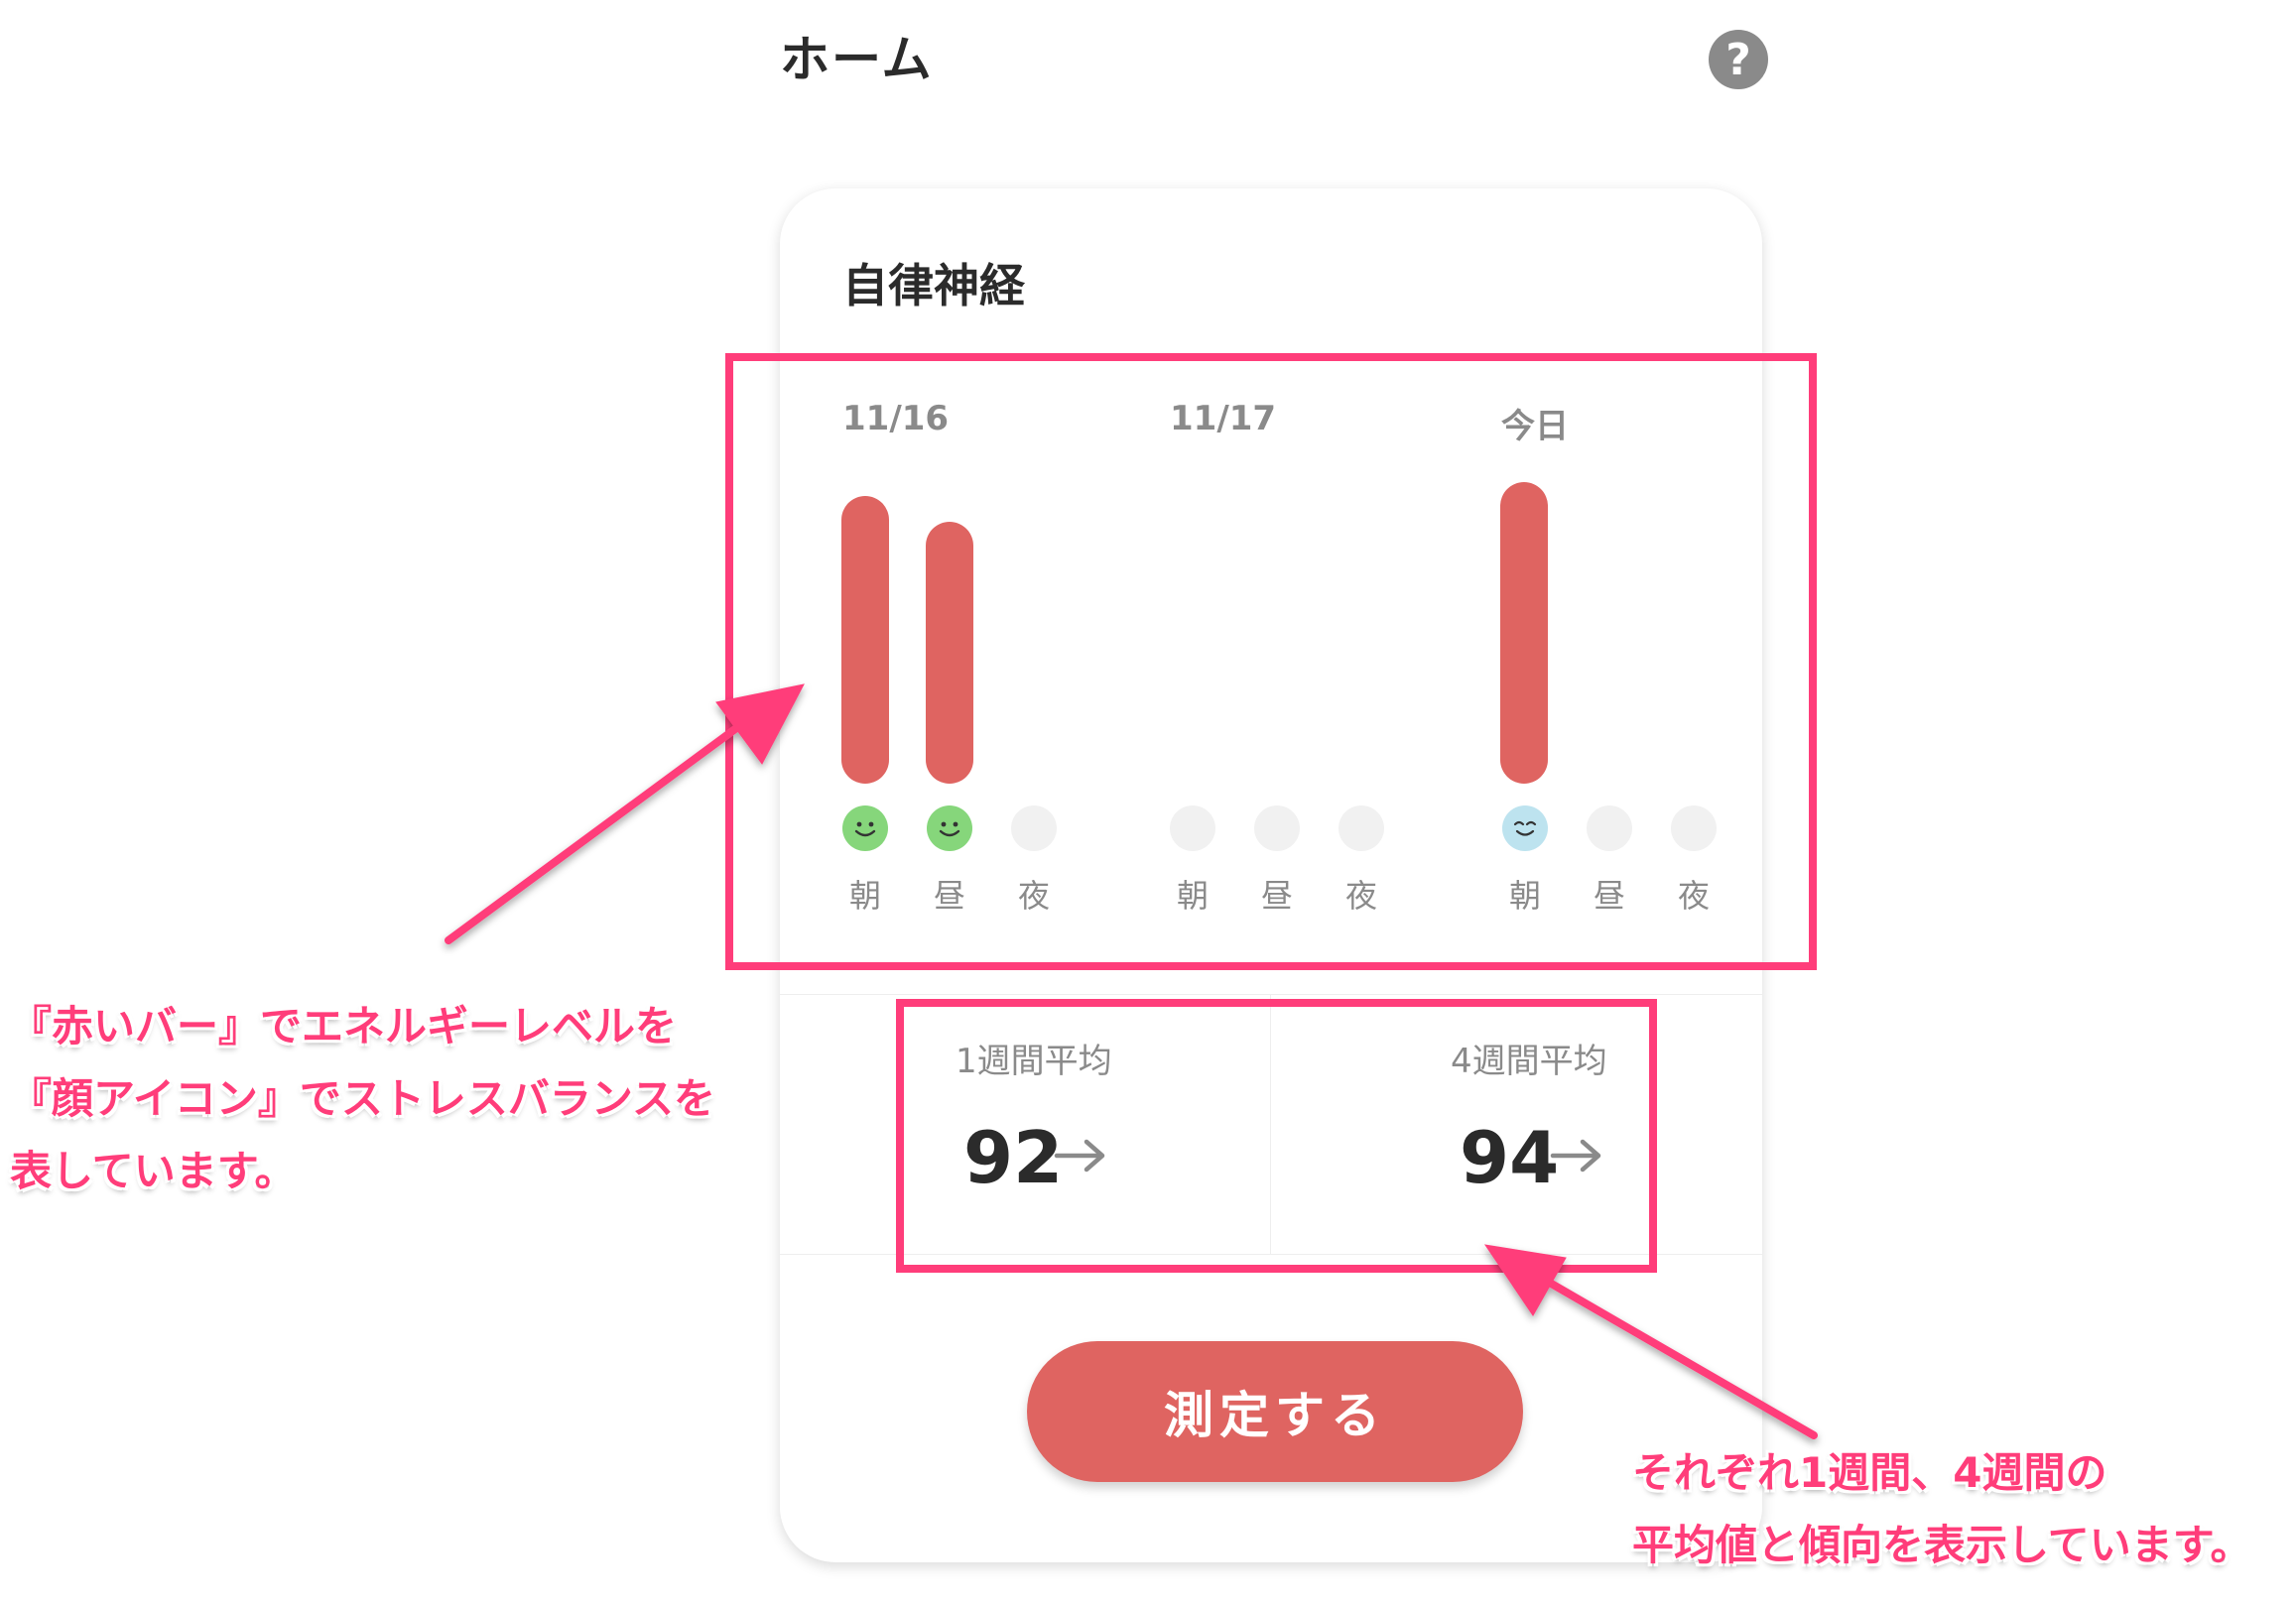  I want to click on annotation-line: 『赤いバー』でエネルギーレベルを, so click(344, 1026).